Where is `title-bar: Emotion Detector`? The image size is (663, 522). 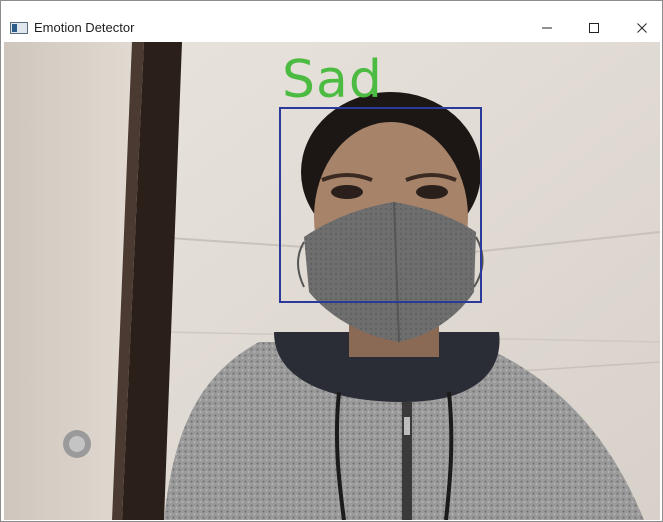
title-bar: Emotion Detector is located at coordinates (331, 21).